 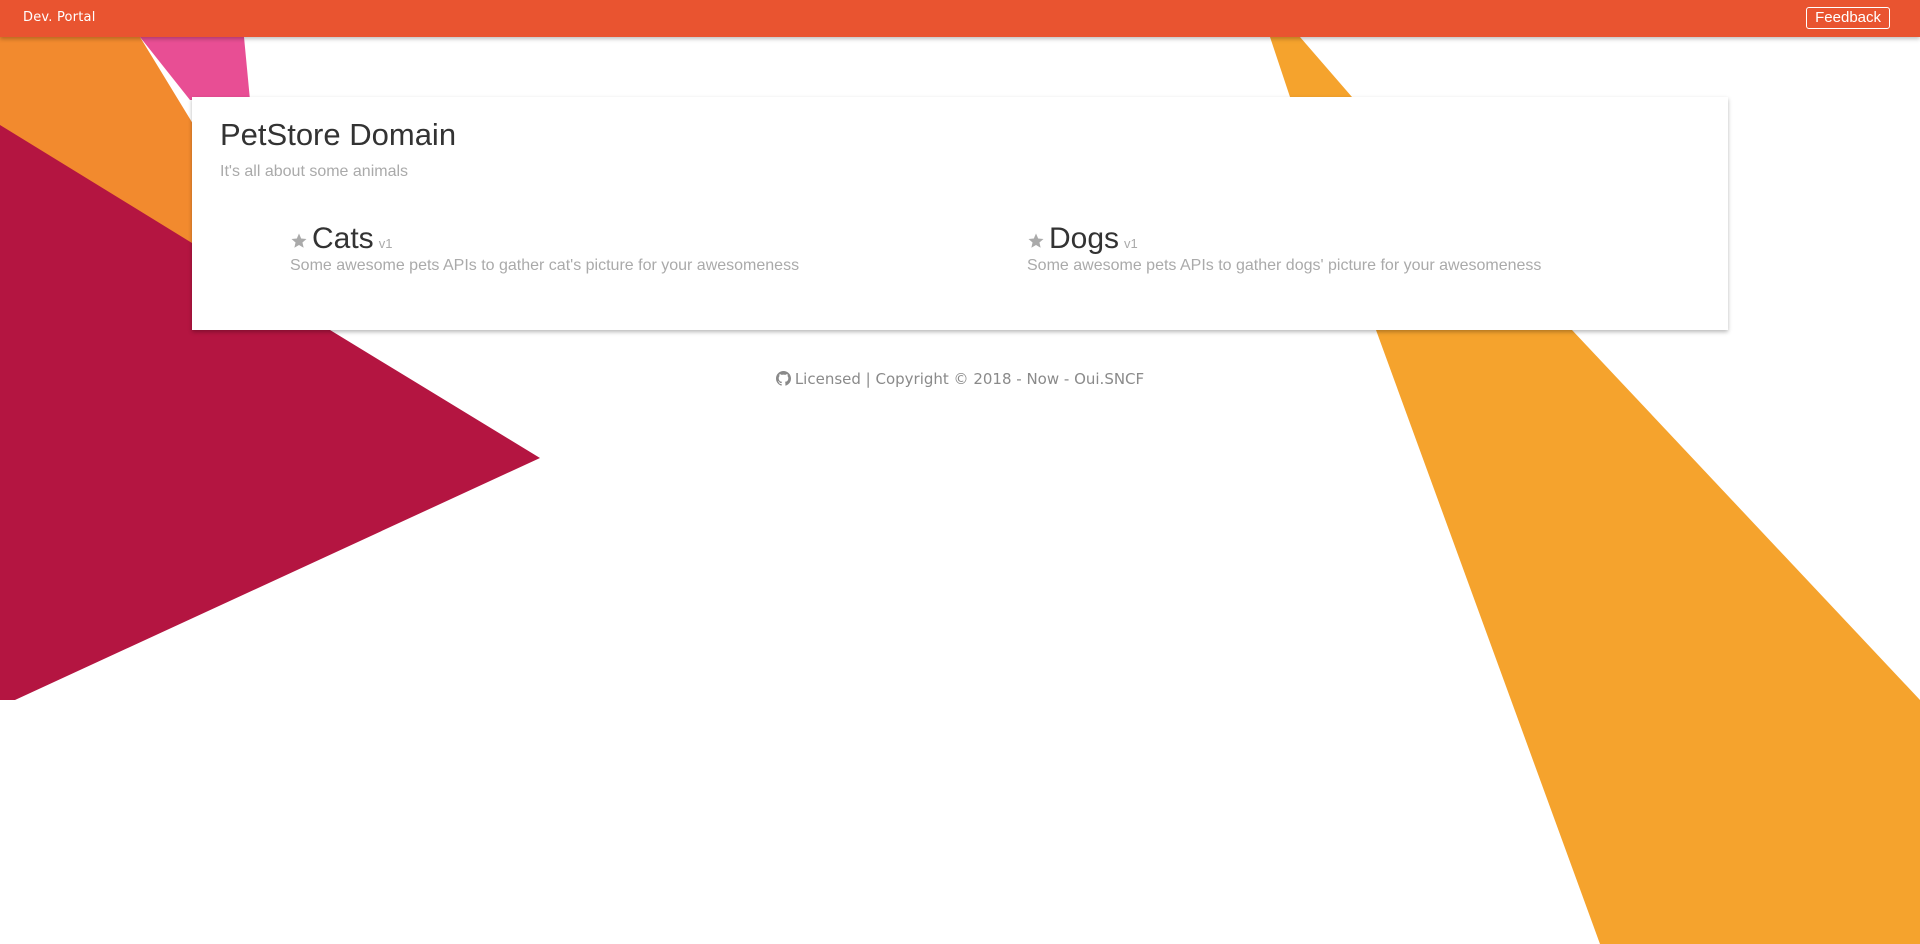 I want to click on api-name: Dogs, so click(x=1084, y=239).